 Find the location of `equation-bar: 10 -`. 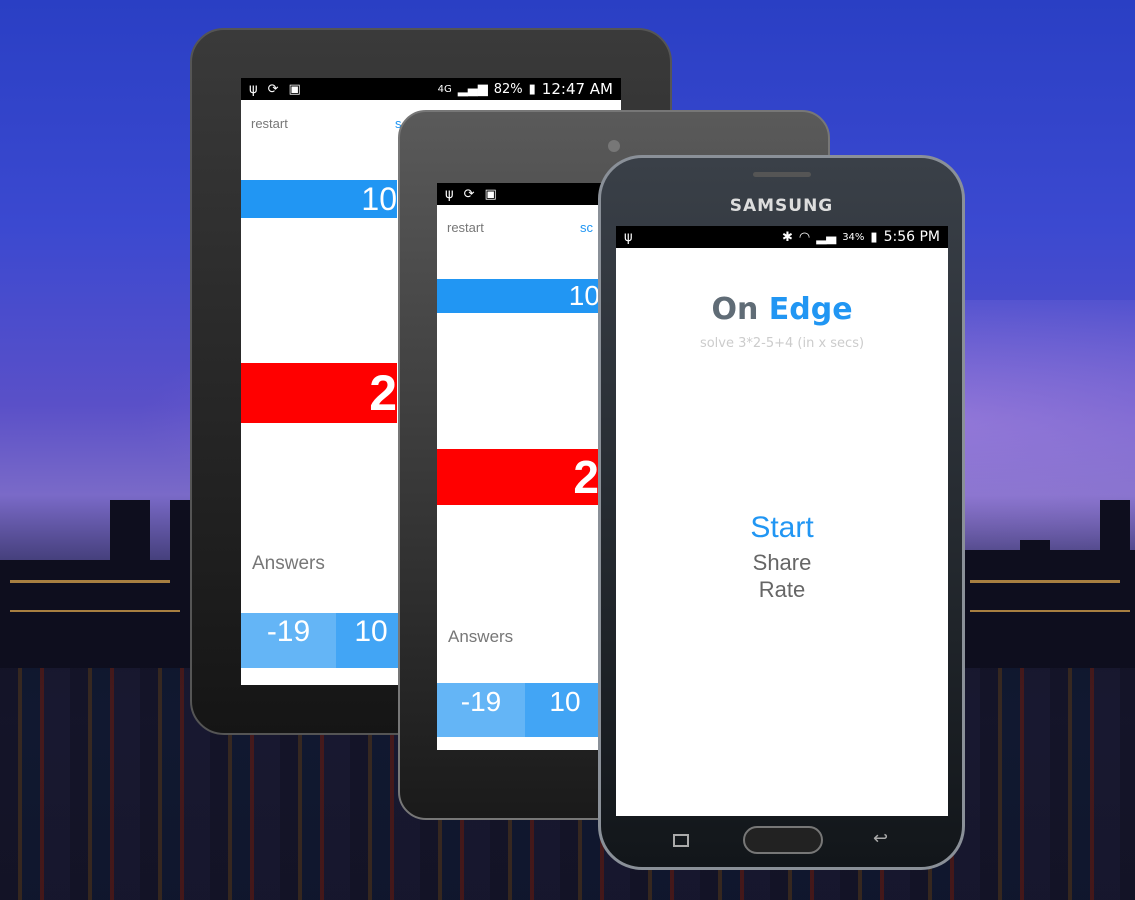

equation-bar: 10 - is located at coordinates (527, 296).